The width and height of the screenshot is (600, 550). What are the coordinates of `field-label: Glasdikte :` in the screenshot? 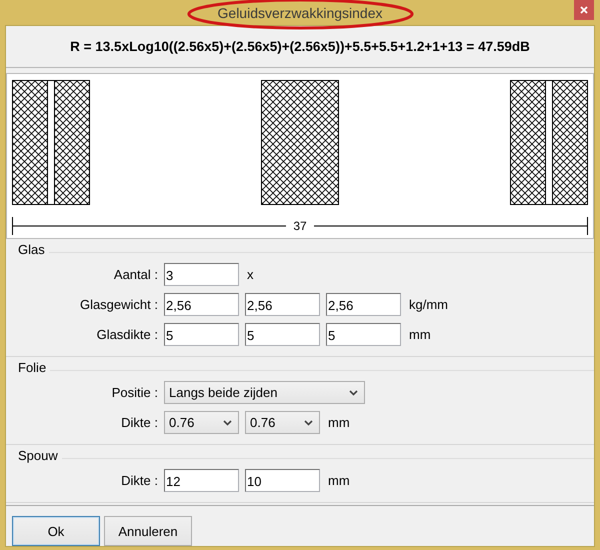 It's located at (127, 334).